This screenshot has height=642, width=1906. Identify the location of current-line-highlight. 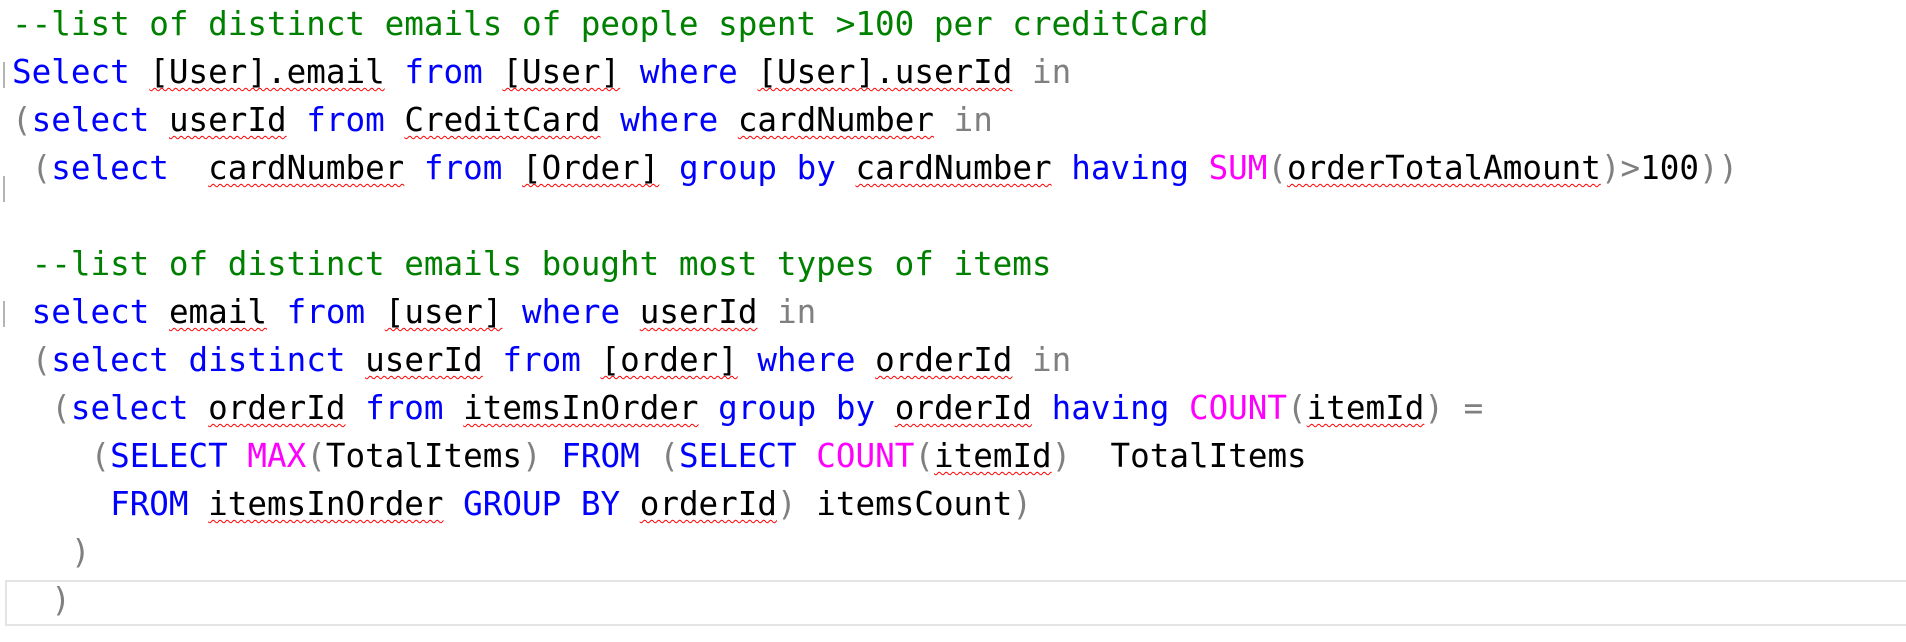
(955, 603).